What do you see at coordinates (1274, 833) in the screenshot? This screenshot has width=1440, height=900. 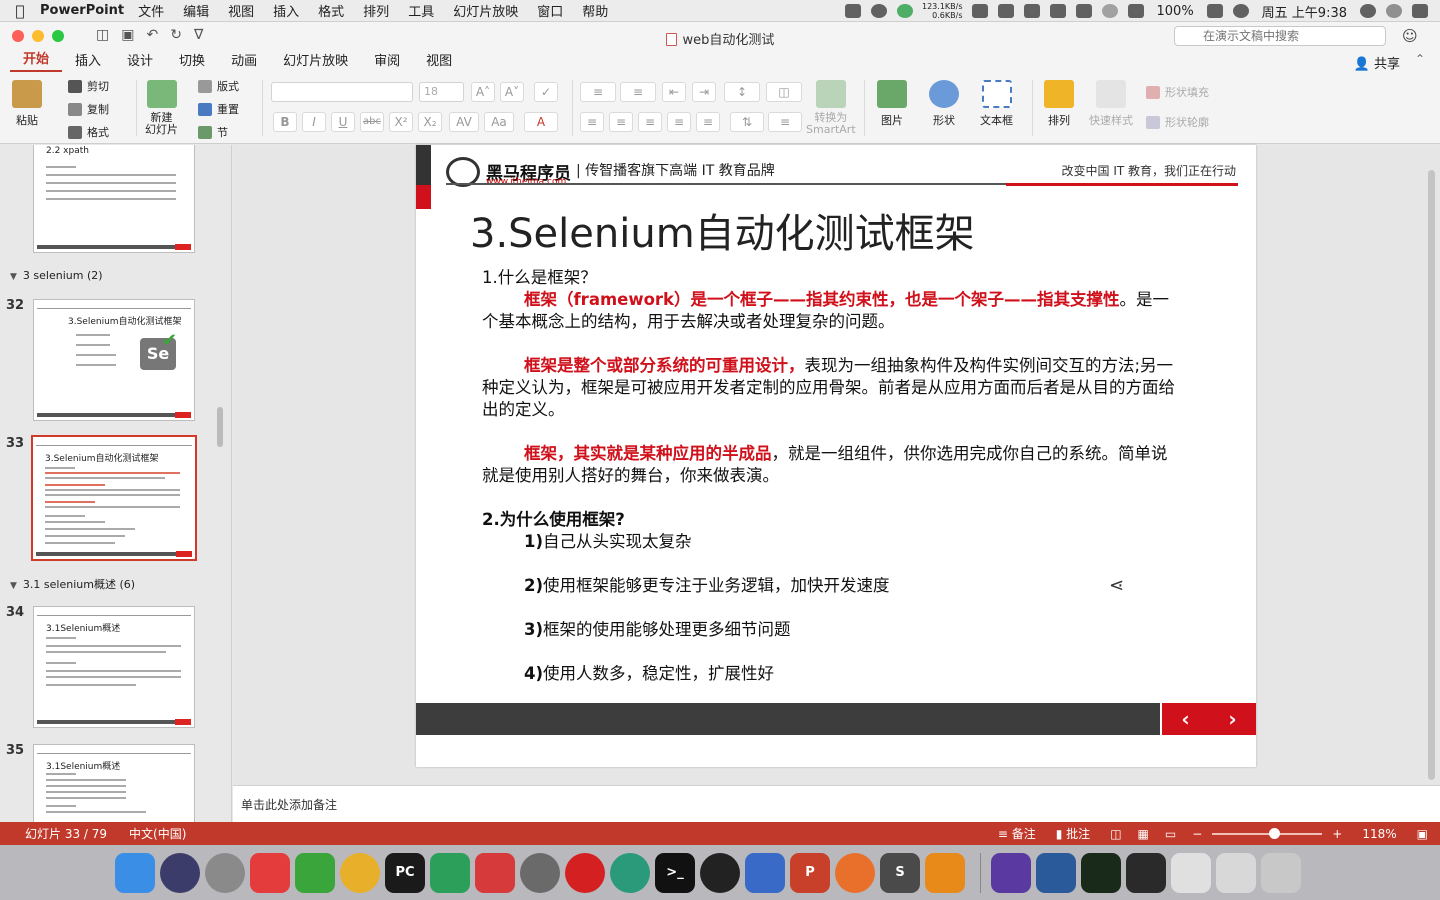 I see `zoom-slider-knob` at bounding box center [1274, 833].